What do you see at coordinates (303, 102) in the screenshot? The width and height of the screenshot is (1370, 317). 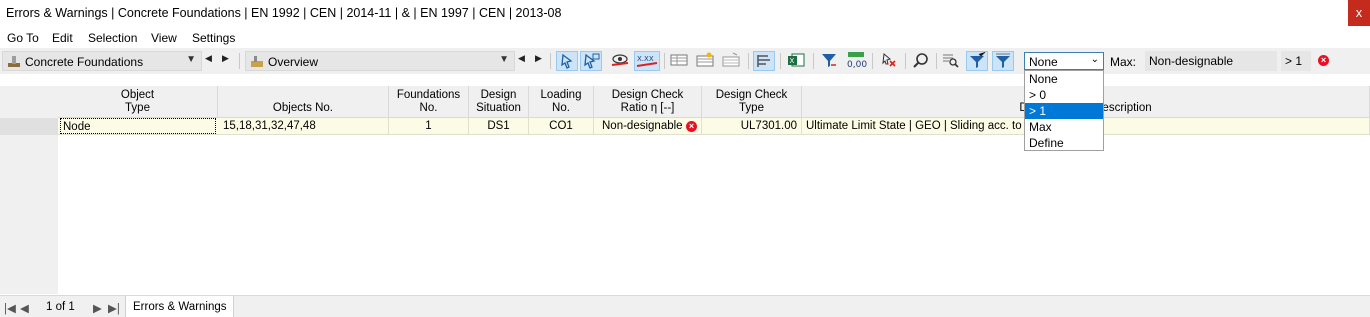 I see `col-header-objects-no: Objects No.` at bounding box center [303, 102].